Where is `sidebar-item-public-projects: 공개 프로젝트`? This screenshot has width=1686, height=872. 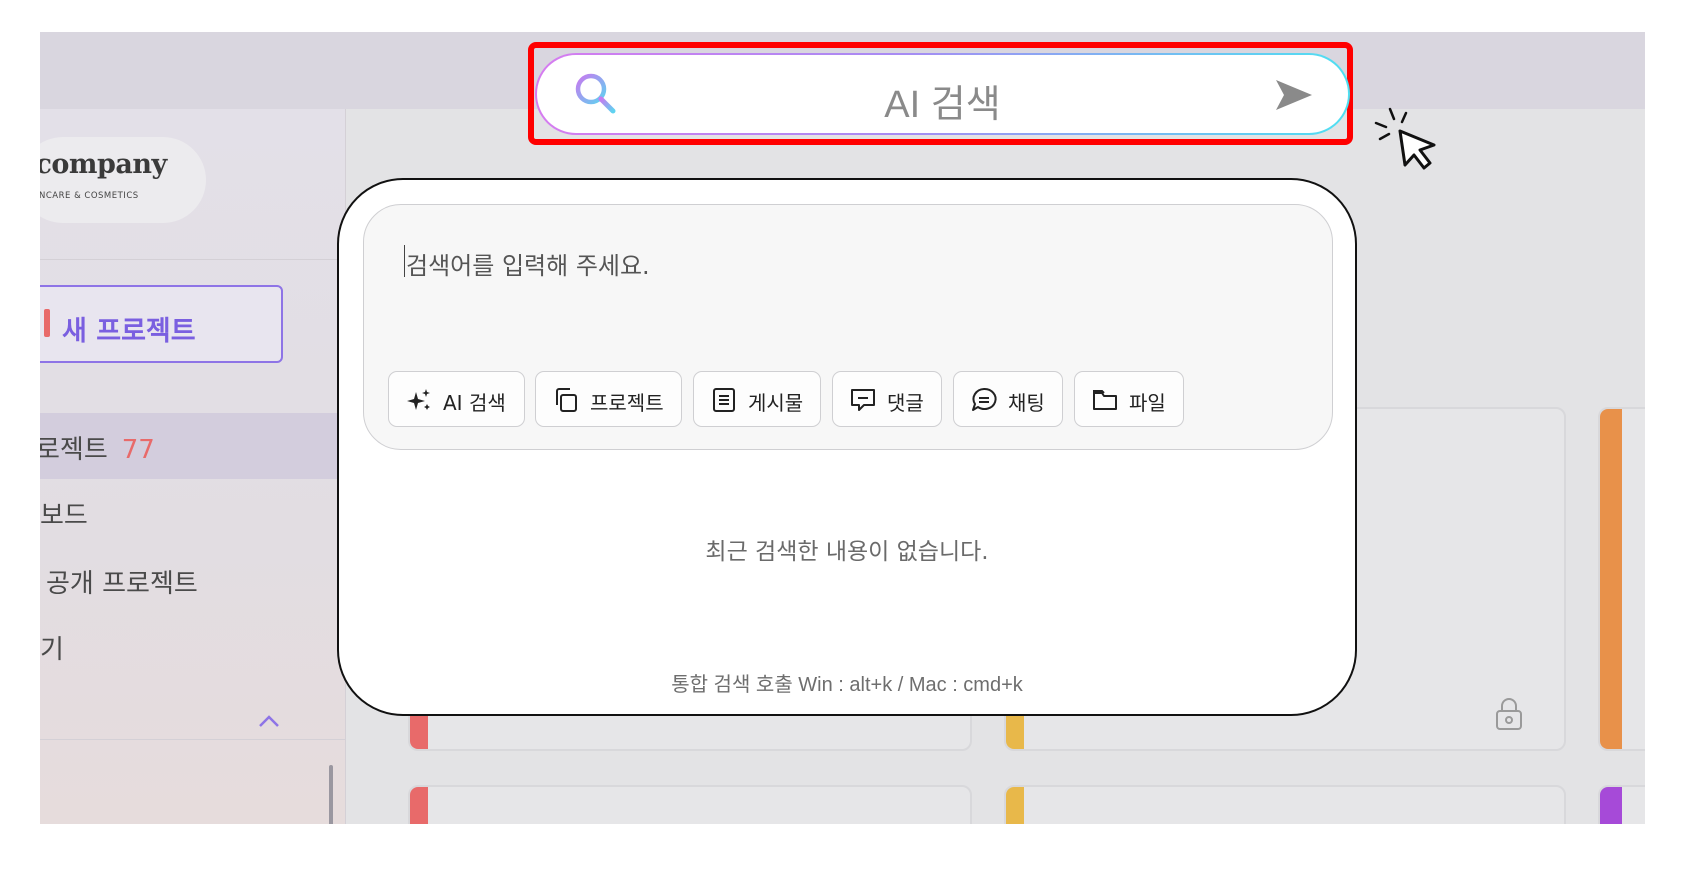
sidebar-item-public-projects: 공개 프로젝트 is located at coordinates (192, 580).